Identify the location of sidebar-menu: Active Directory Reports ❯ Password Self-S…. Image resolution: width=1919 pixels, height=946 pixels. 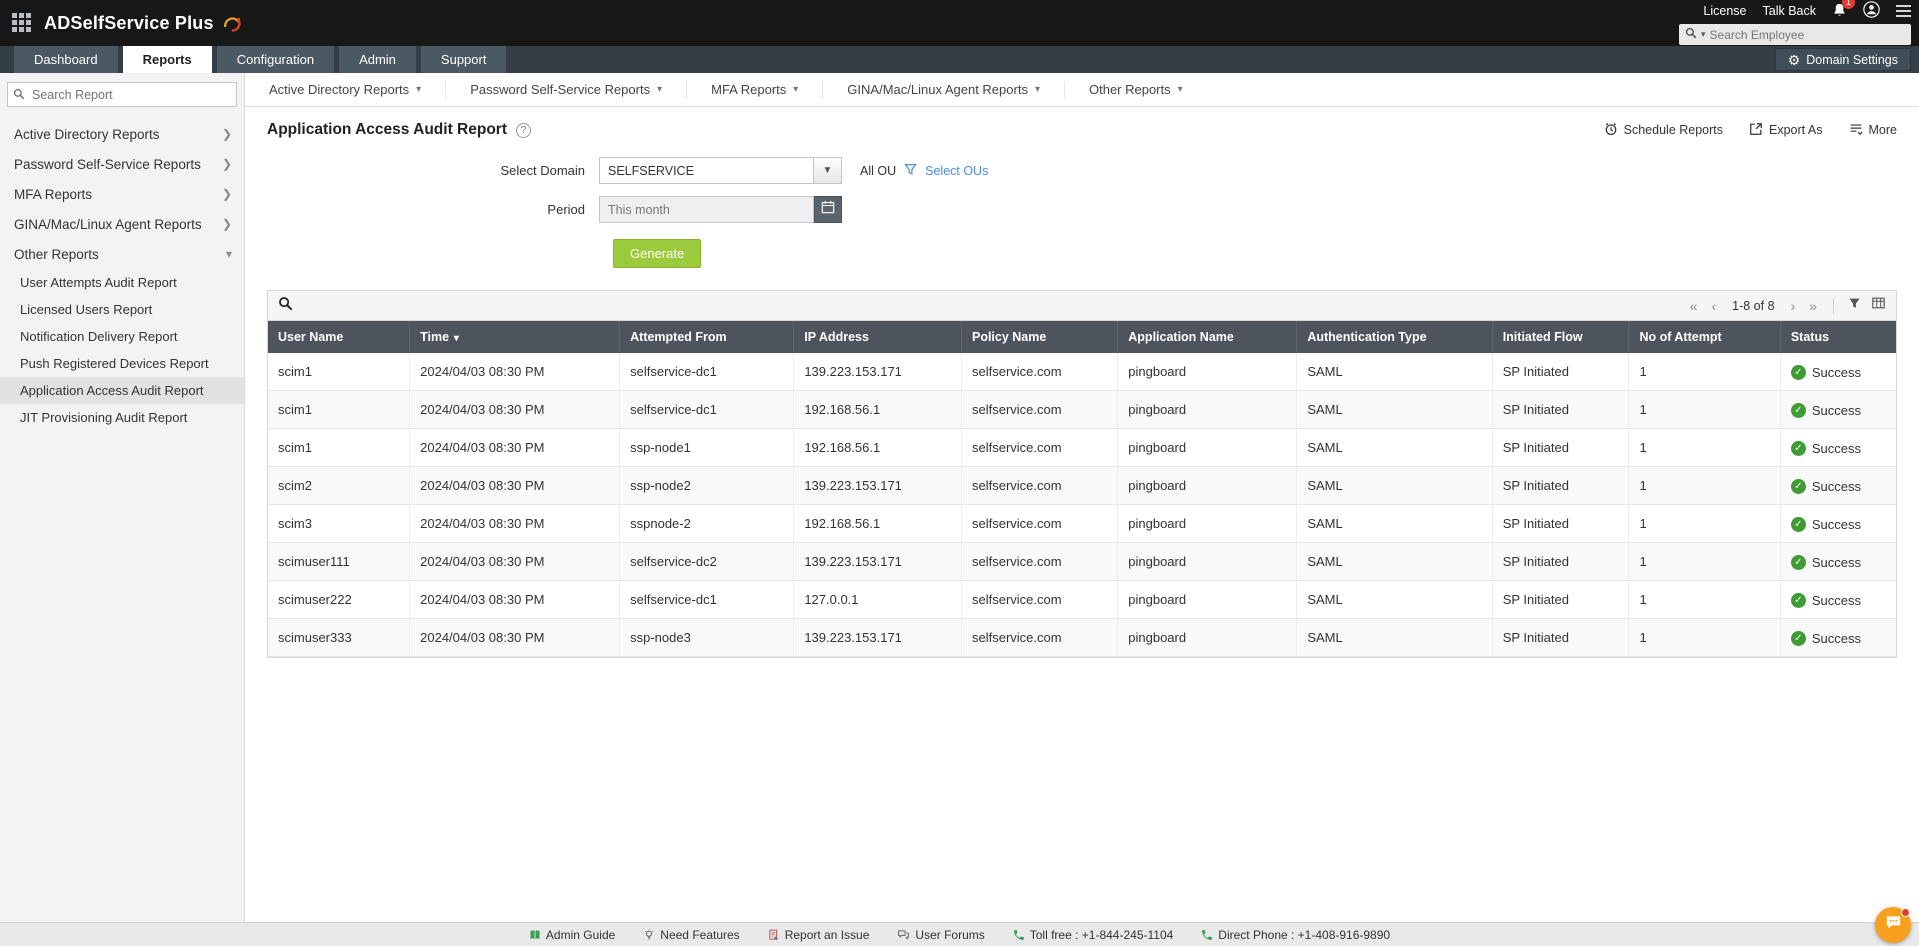
(122, 275).